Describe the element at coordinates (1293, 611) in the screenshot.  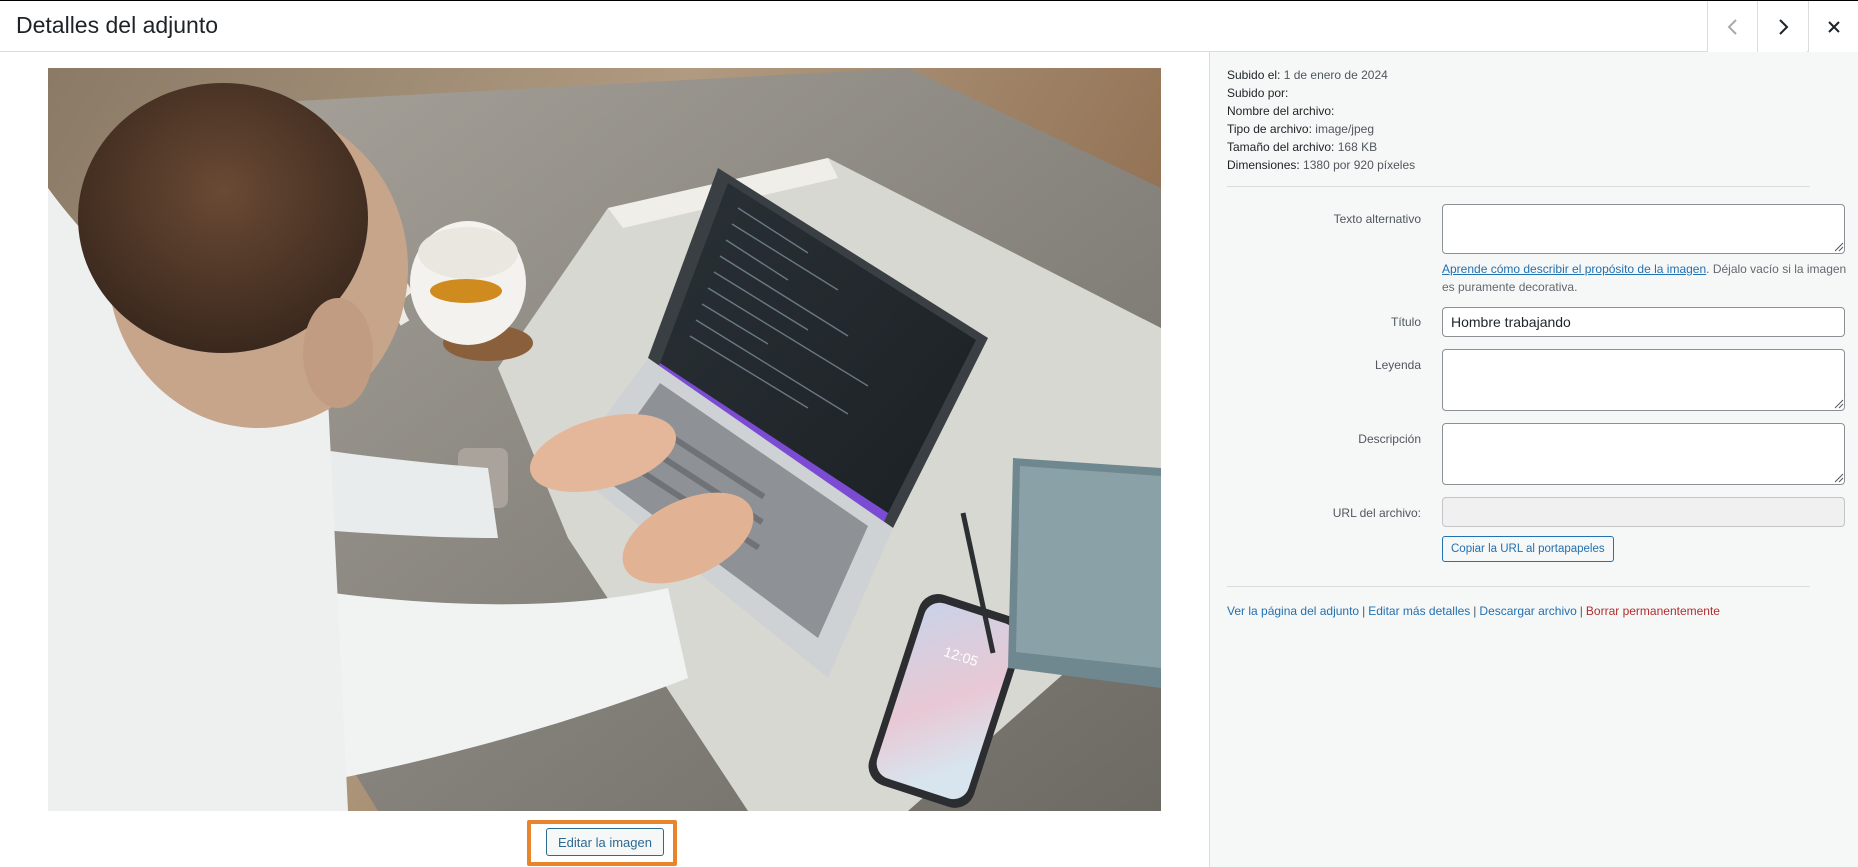
I see `view-attachment-page-link: Ver la página del adjunto` at that location.